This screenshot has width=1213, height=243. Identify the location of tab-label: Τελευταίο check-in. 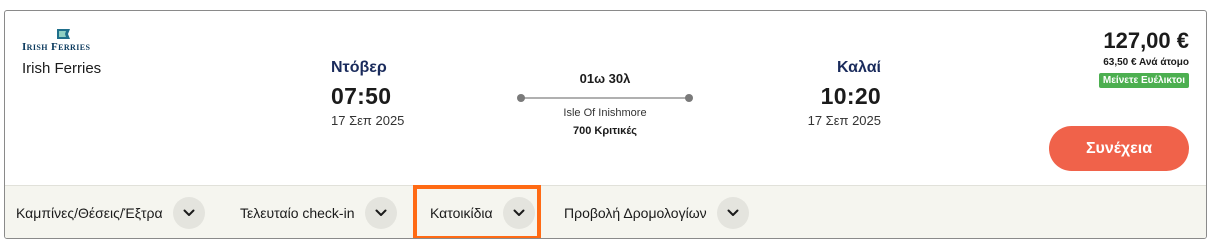
(297, 213).